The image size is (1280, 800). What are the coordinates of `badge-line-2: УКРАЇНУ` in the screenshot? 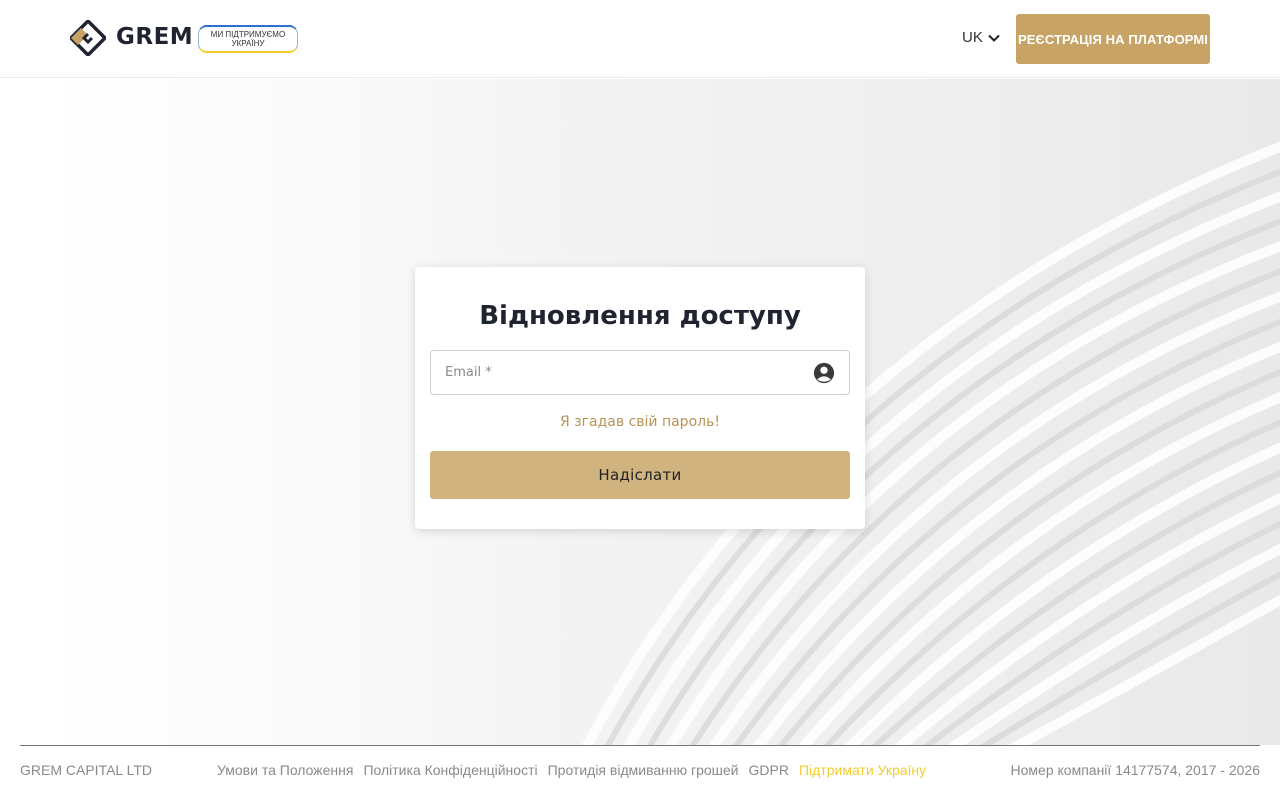 It's located at (248, 43).